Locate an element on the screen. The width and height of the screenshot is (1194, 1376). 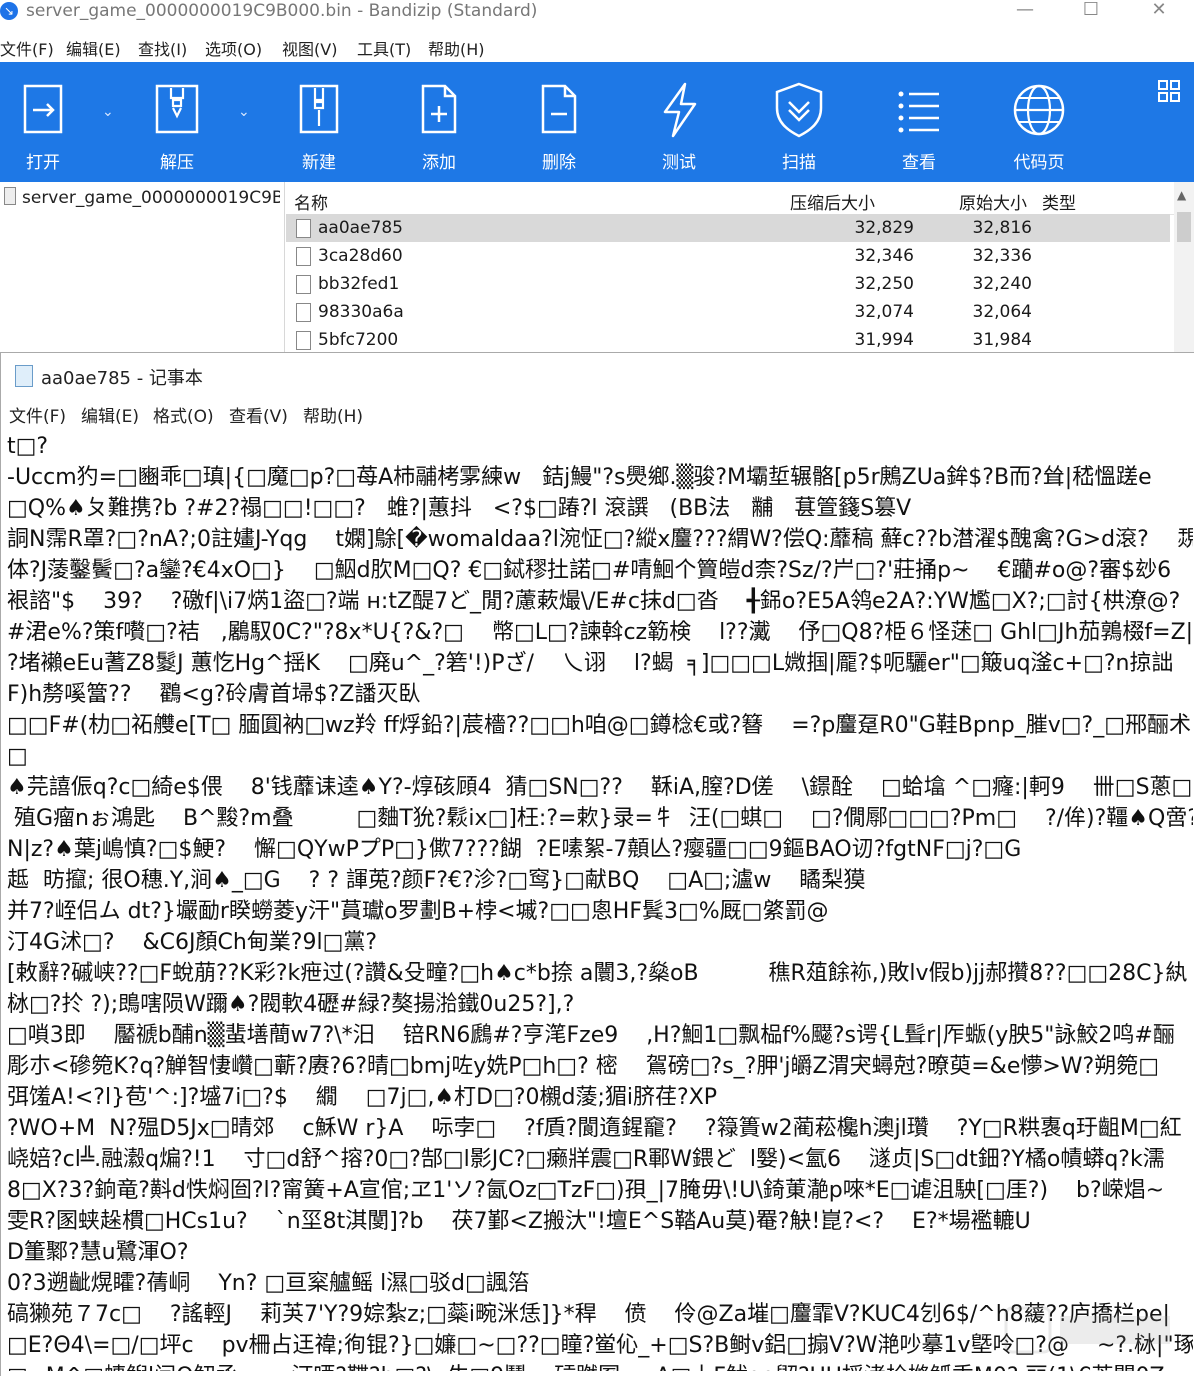
text-line: D箽鄹?慧u鷺渾O? is located at coordinates (98, 1252).